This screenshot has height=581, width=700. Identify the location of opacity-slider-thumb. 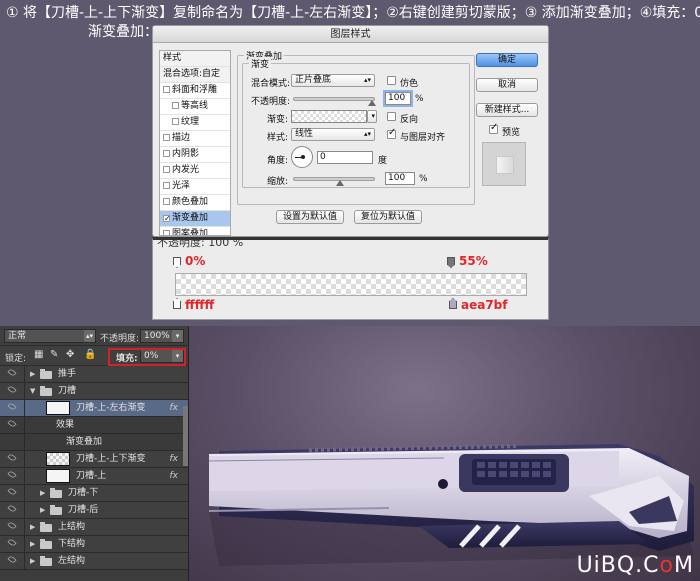
(372, 103).